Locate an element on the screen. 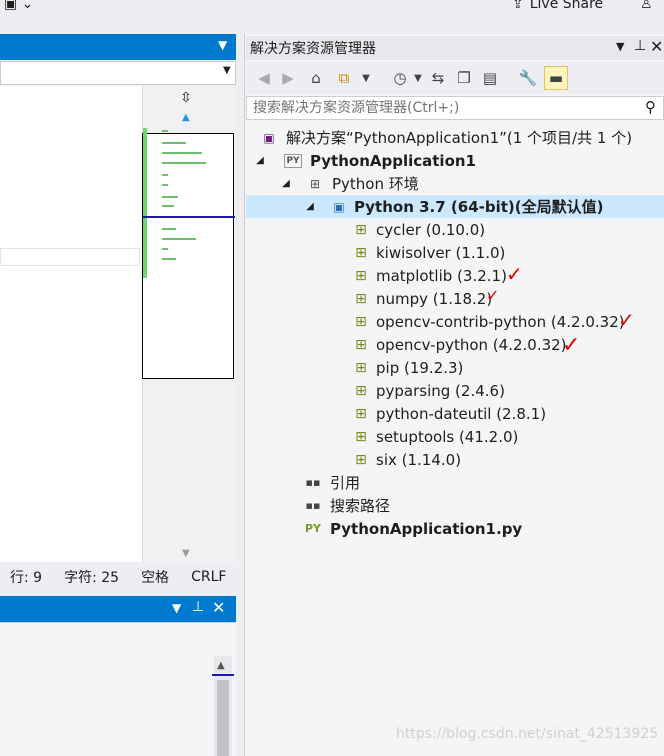 The width and height of the screenshot is (664, 756). package-label: cycler (0.10.0) is located at coordinates (431, 229).